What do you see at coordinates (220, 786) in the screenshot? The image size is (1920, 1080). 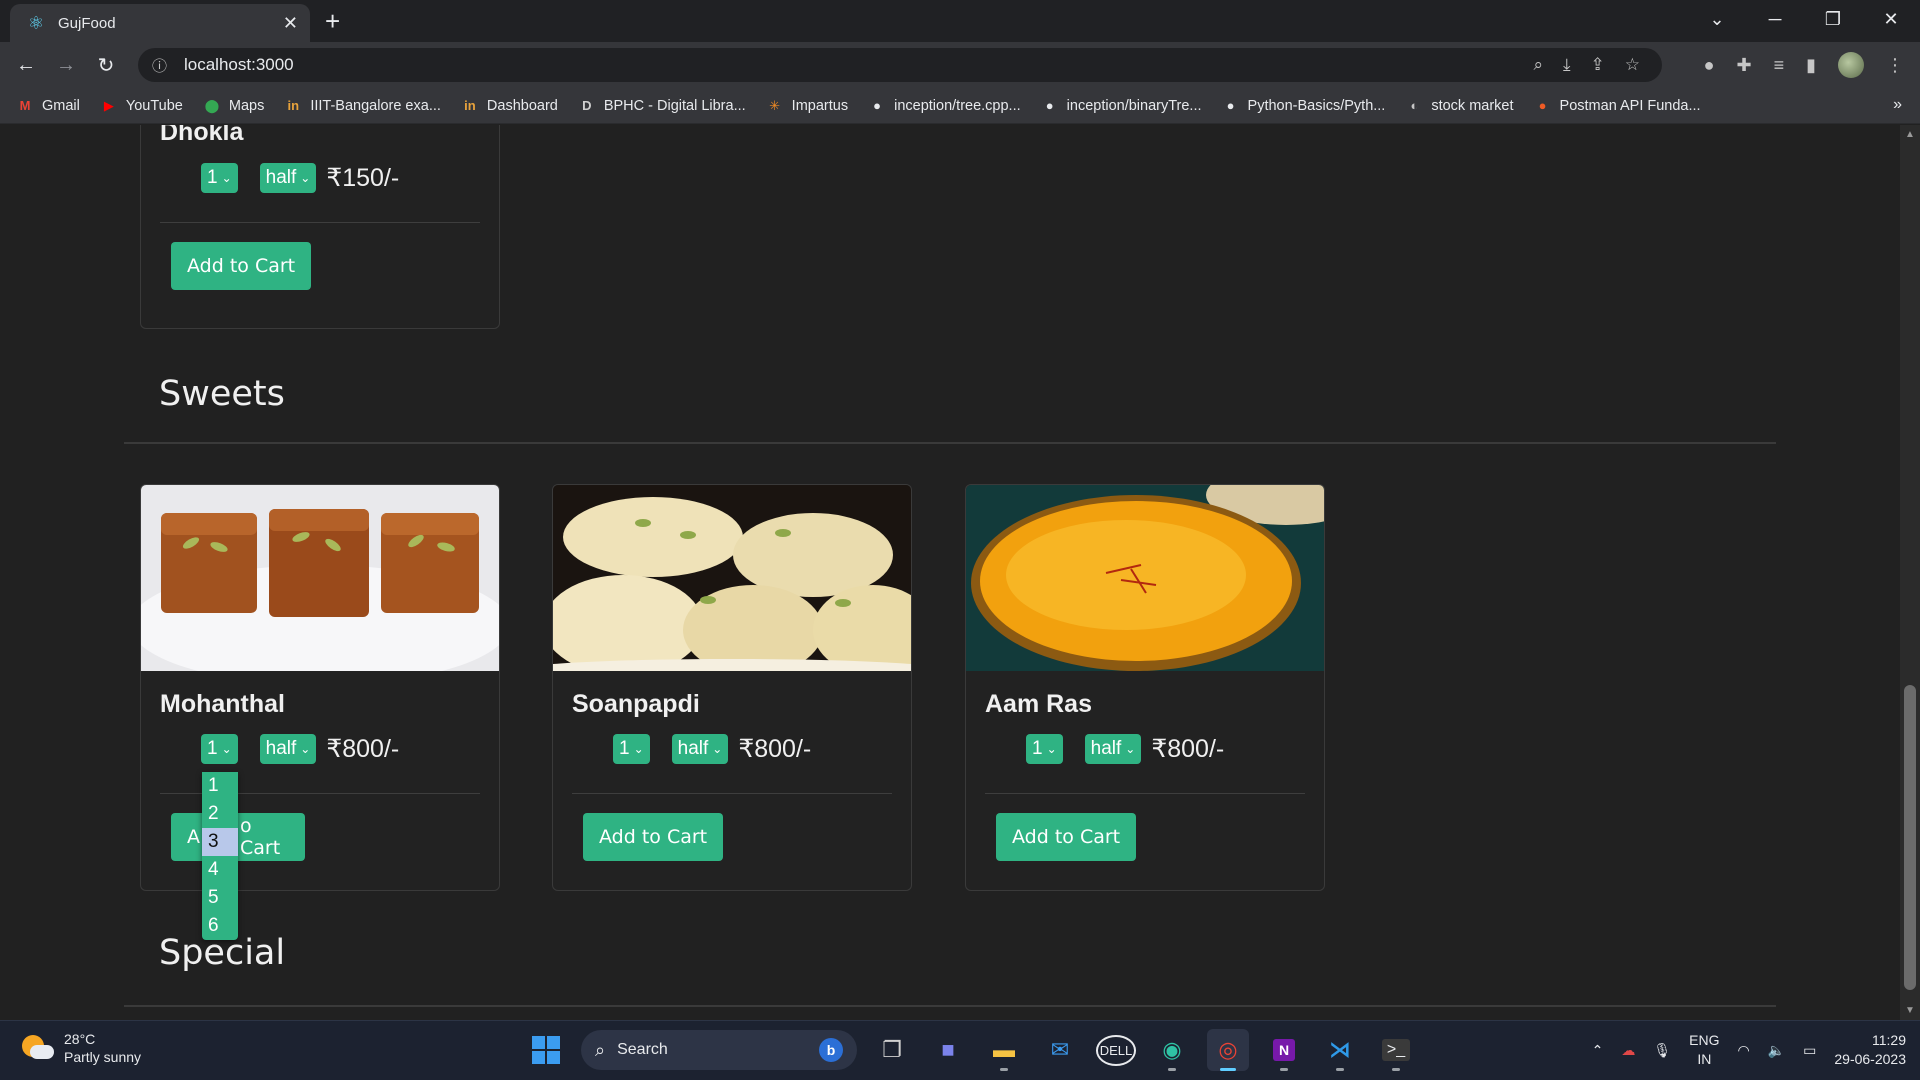 I see `quantity-option: 1` at bounding box center [220, 786].